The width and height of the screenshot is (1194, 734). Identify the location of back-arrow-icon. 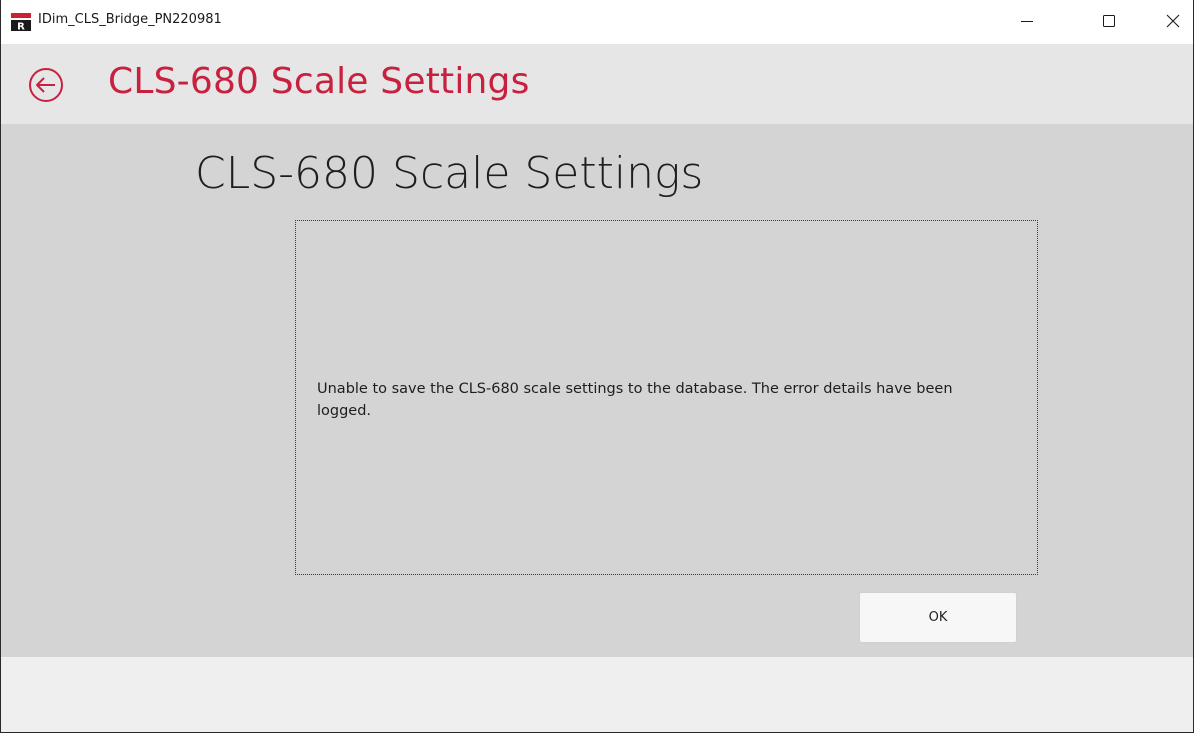
(46, 85).